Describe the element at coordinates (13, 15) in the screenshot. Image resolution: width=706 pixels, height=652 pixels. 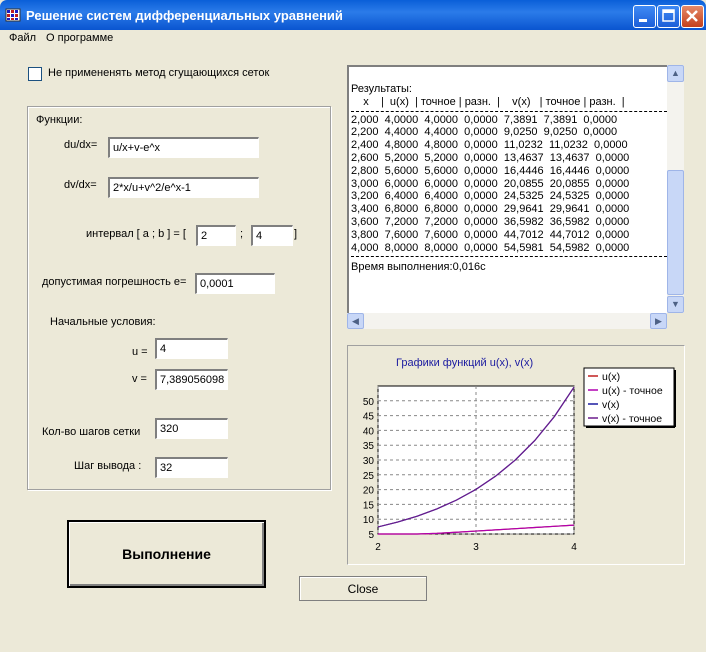
I see `app-grid-icon` at that location.